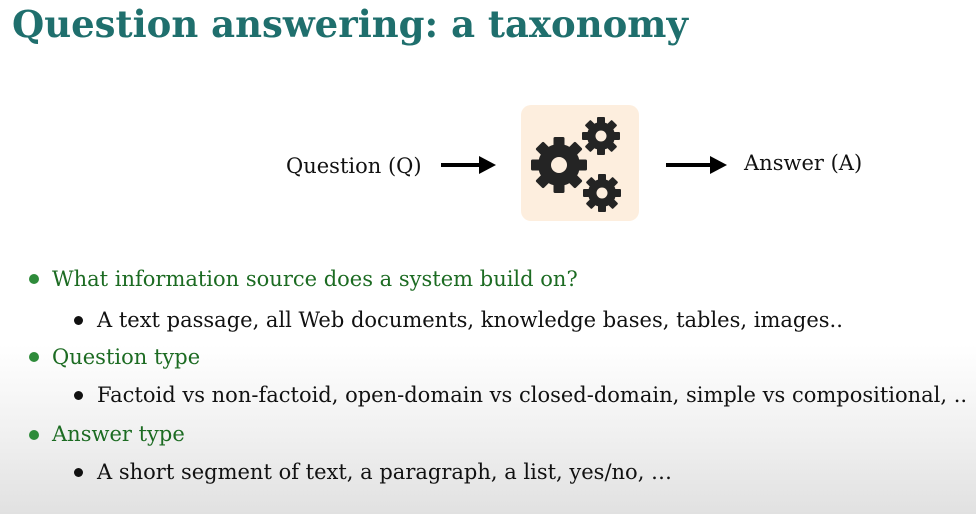  What do you see at coordinates (354, 166) in the screenshot?
I see `question-label: Question (Q)` at bounding box center [354, 166].